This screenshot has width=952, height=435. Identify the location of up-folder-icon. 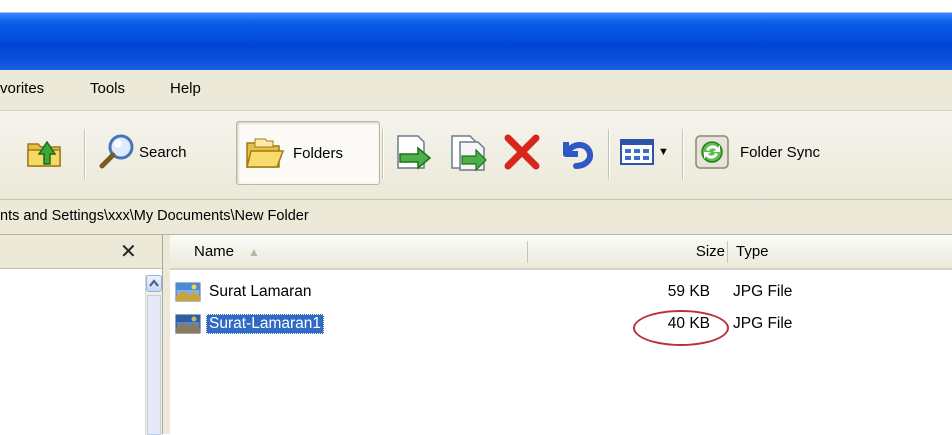
(44, 153).